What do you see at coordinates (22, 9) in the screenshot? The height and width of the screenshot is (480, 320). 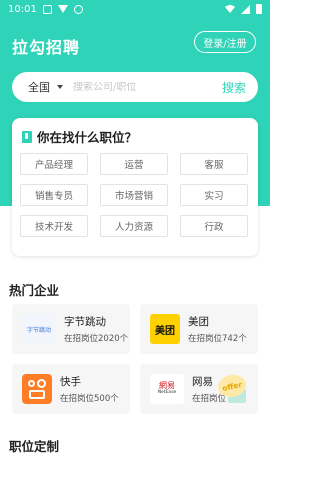 I see `status-time: 10:01` at bounding box center [22, 9].